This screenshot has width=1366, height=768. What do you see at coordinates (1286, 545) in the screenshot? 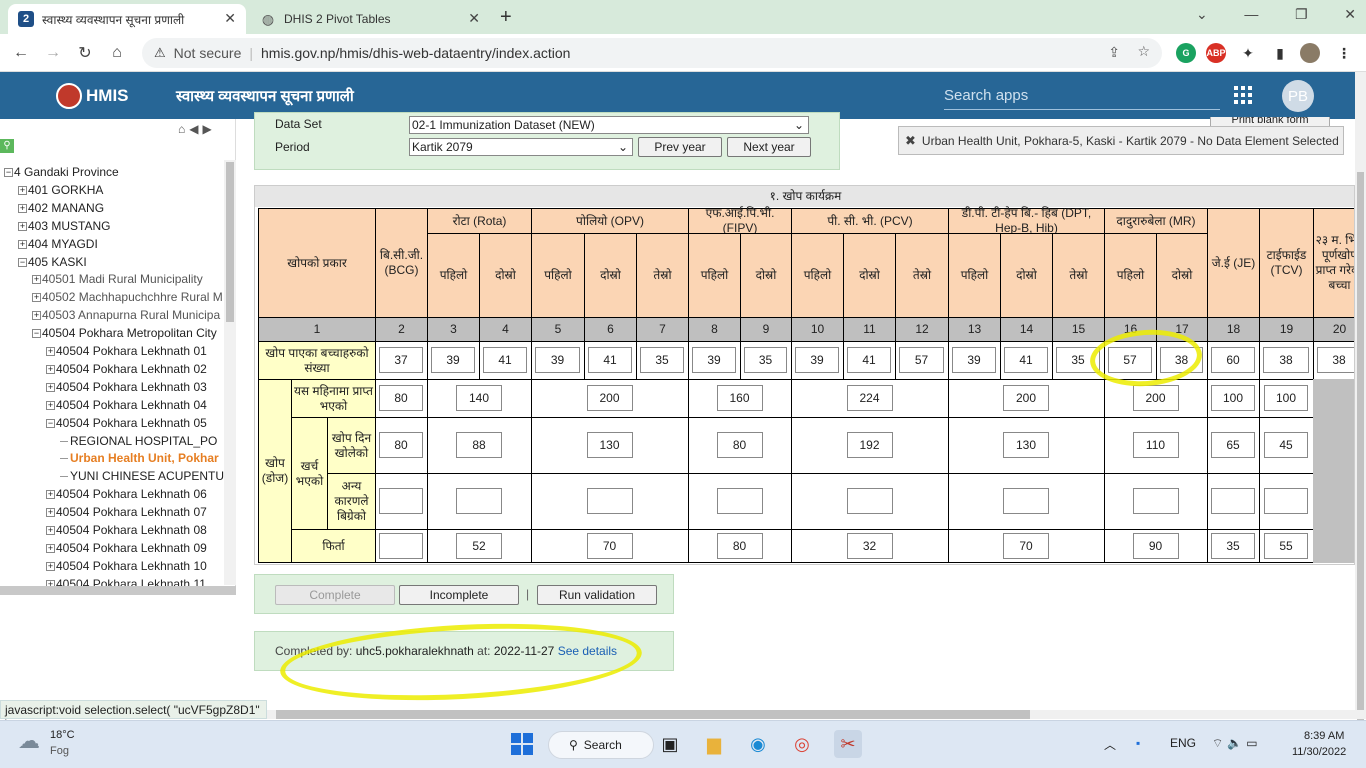
I see `data-input: 55` at bounding box center [1286, 545].